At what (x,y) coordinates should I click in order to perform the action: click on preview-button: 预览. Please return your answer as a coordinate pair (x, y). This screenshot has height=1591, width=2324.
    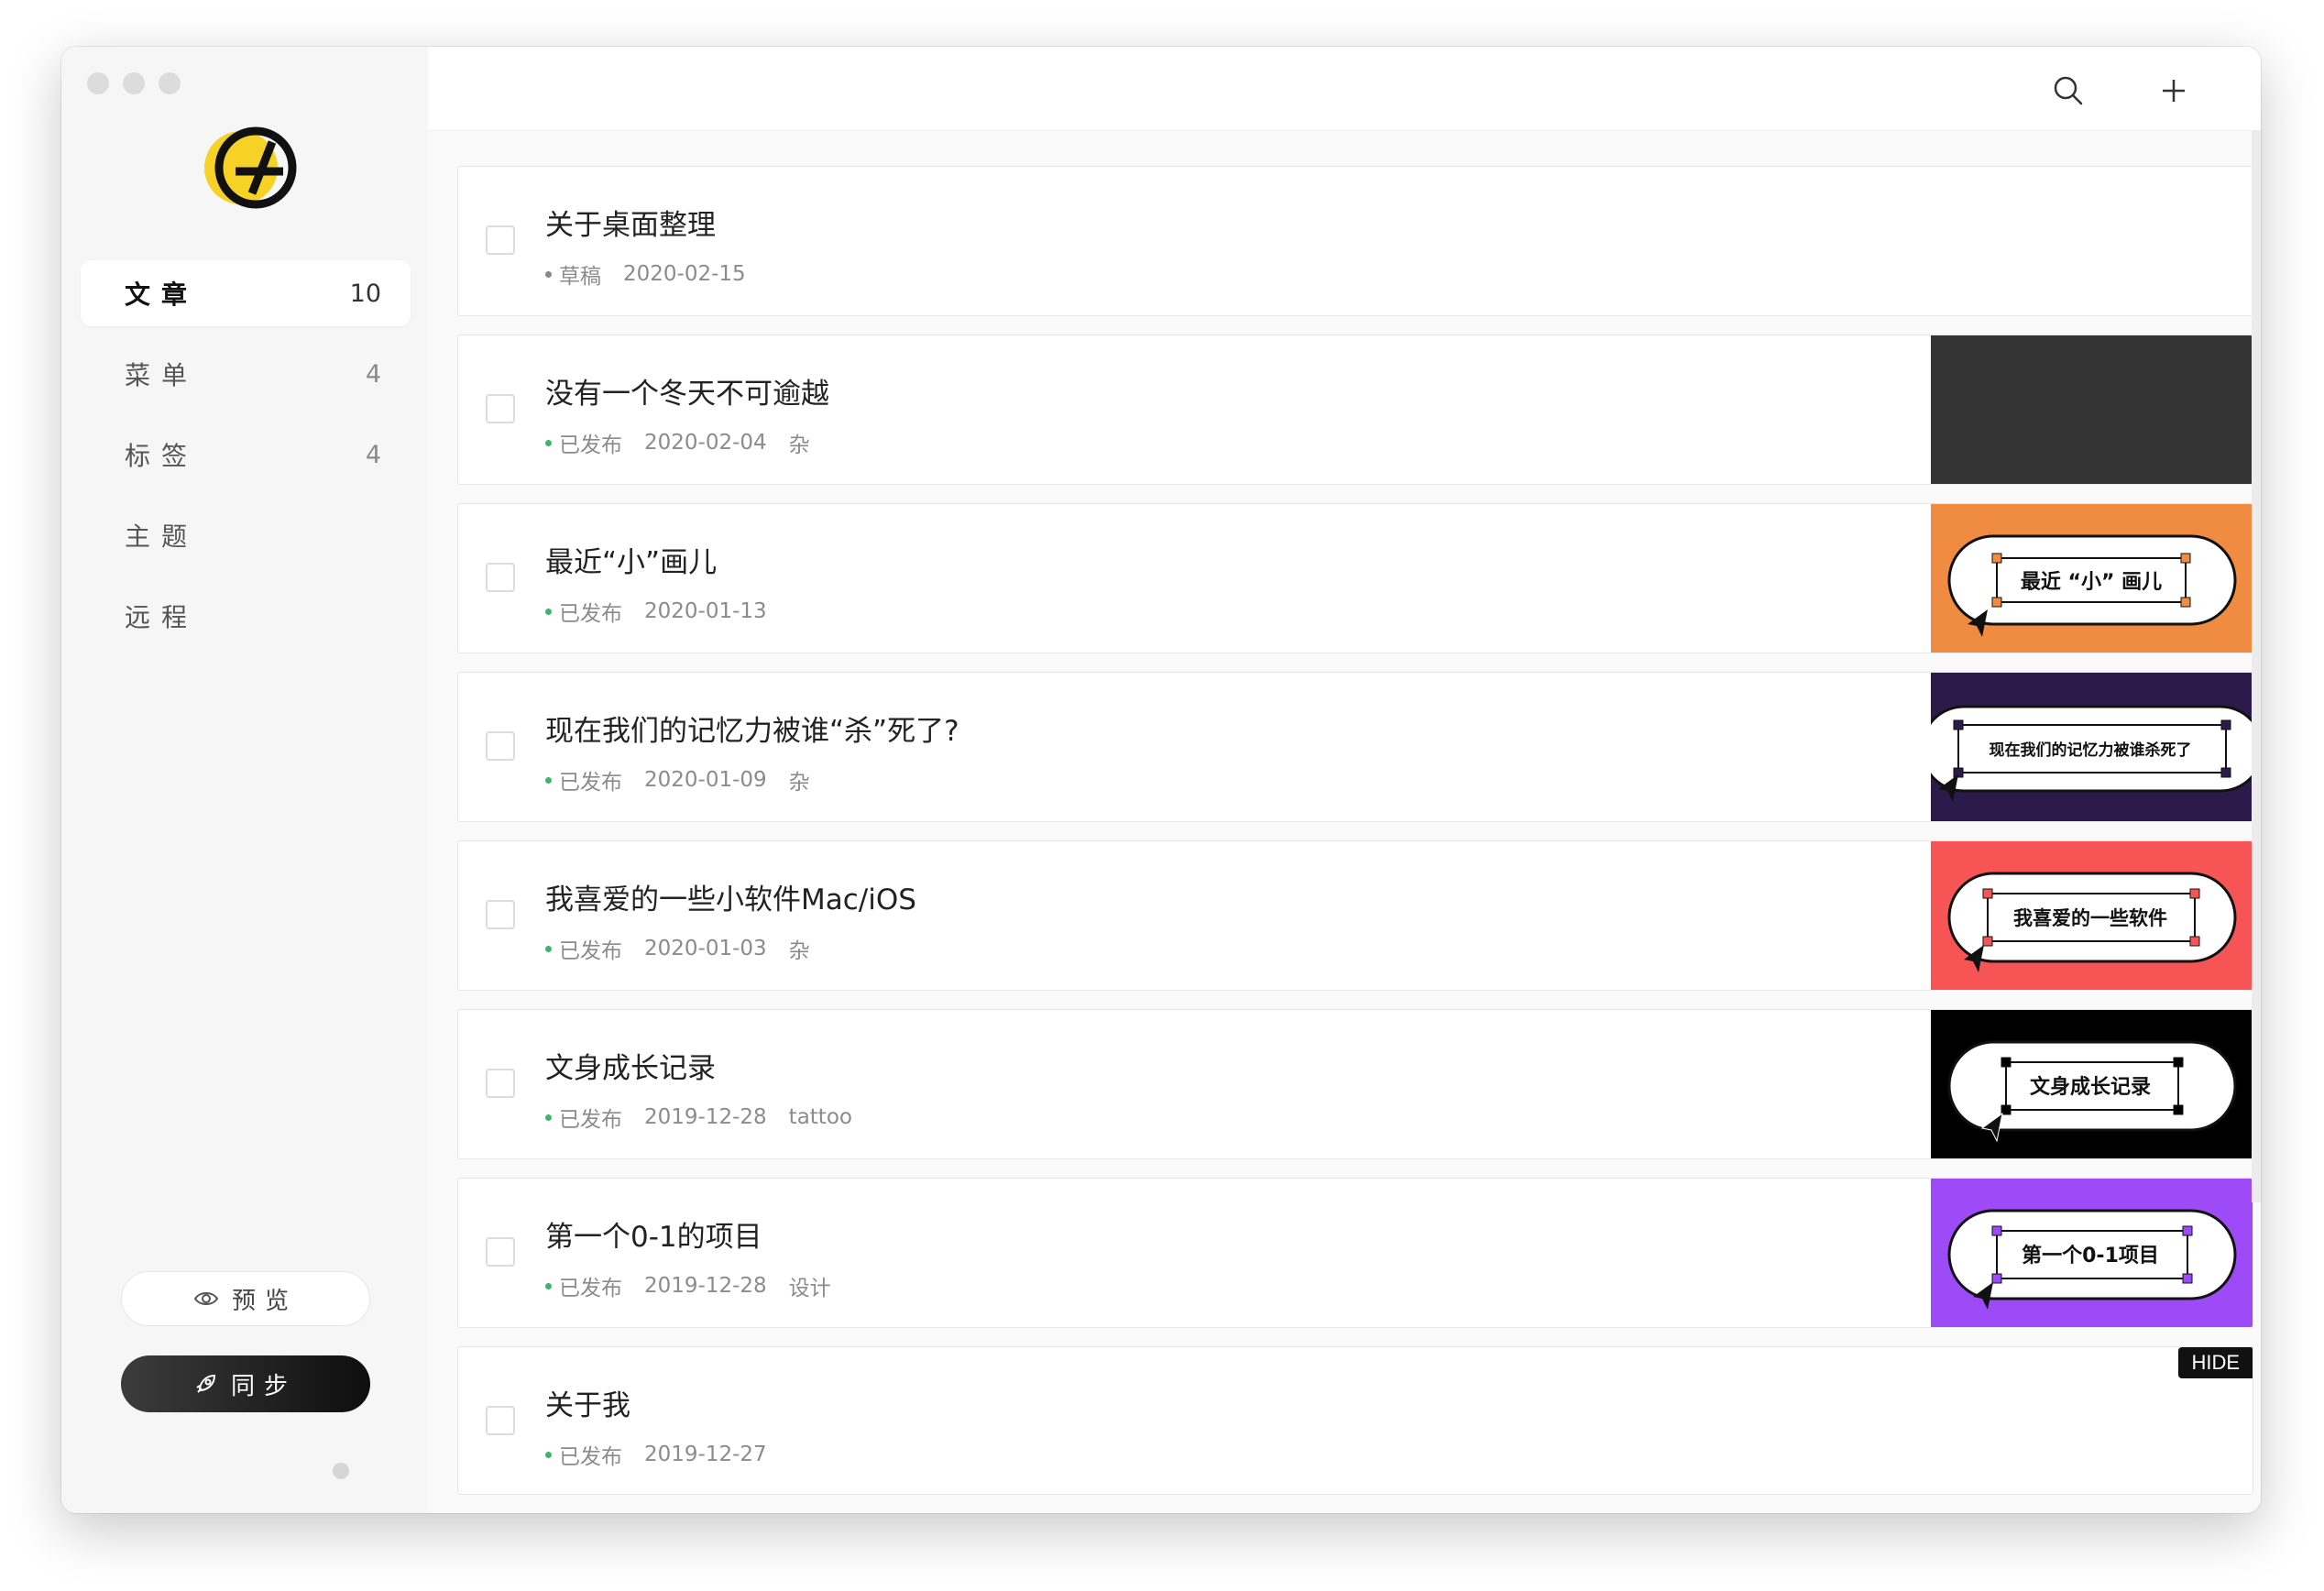
    Looking at the image, I should click on (246, 1299).